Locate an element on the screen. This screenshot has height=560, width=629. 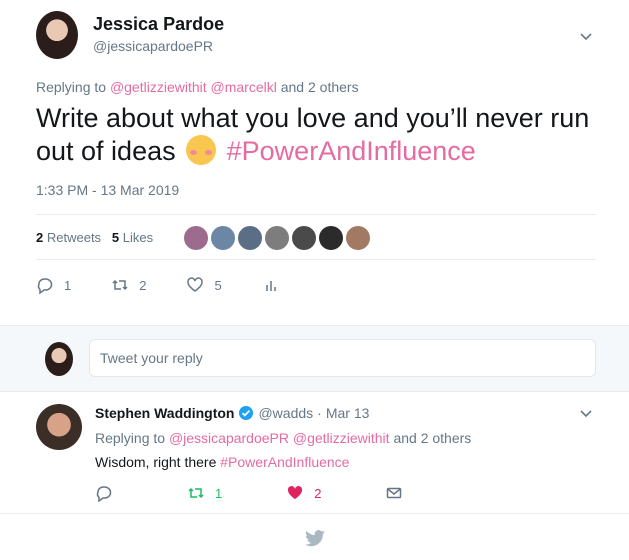
reply-count: 1 is located at coordinates (68, 285).